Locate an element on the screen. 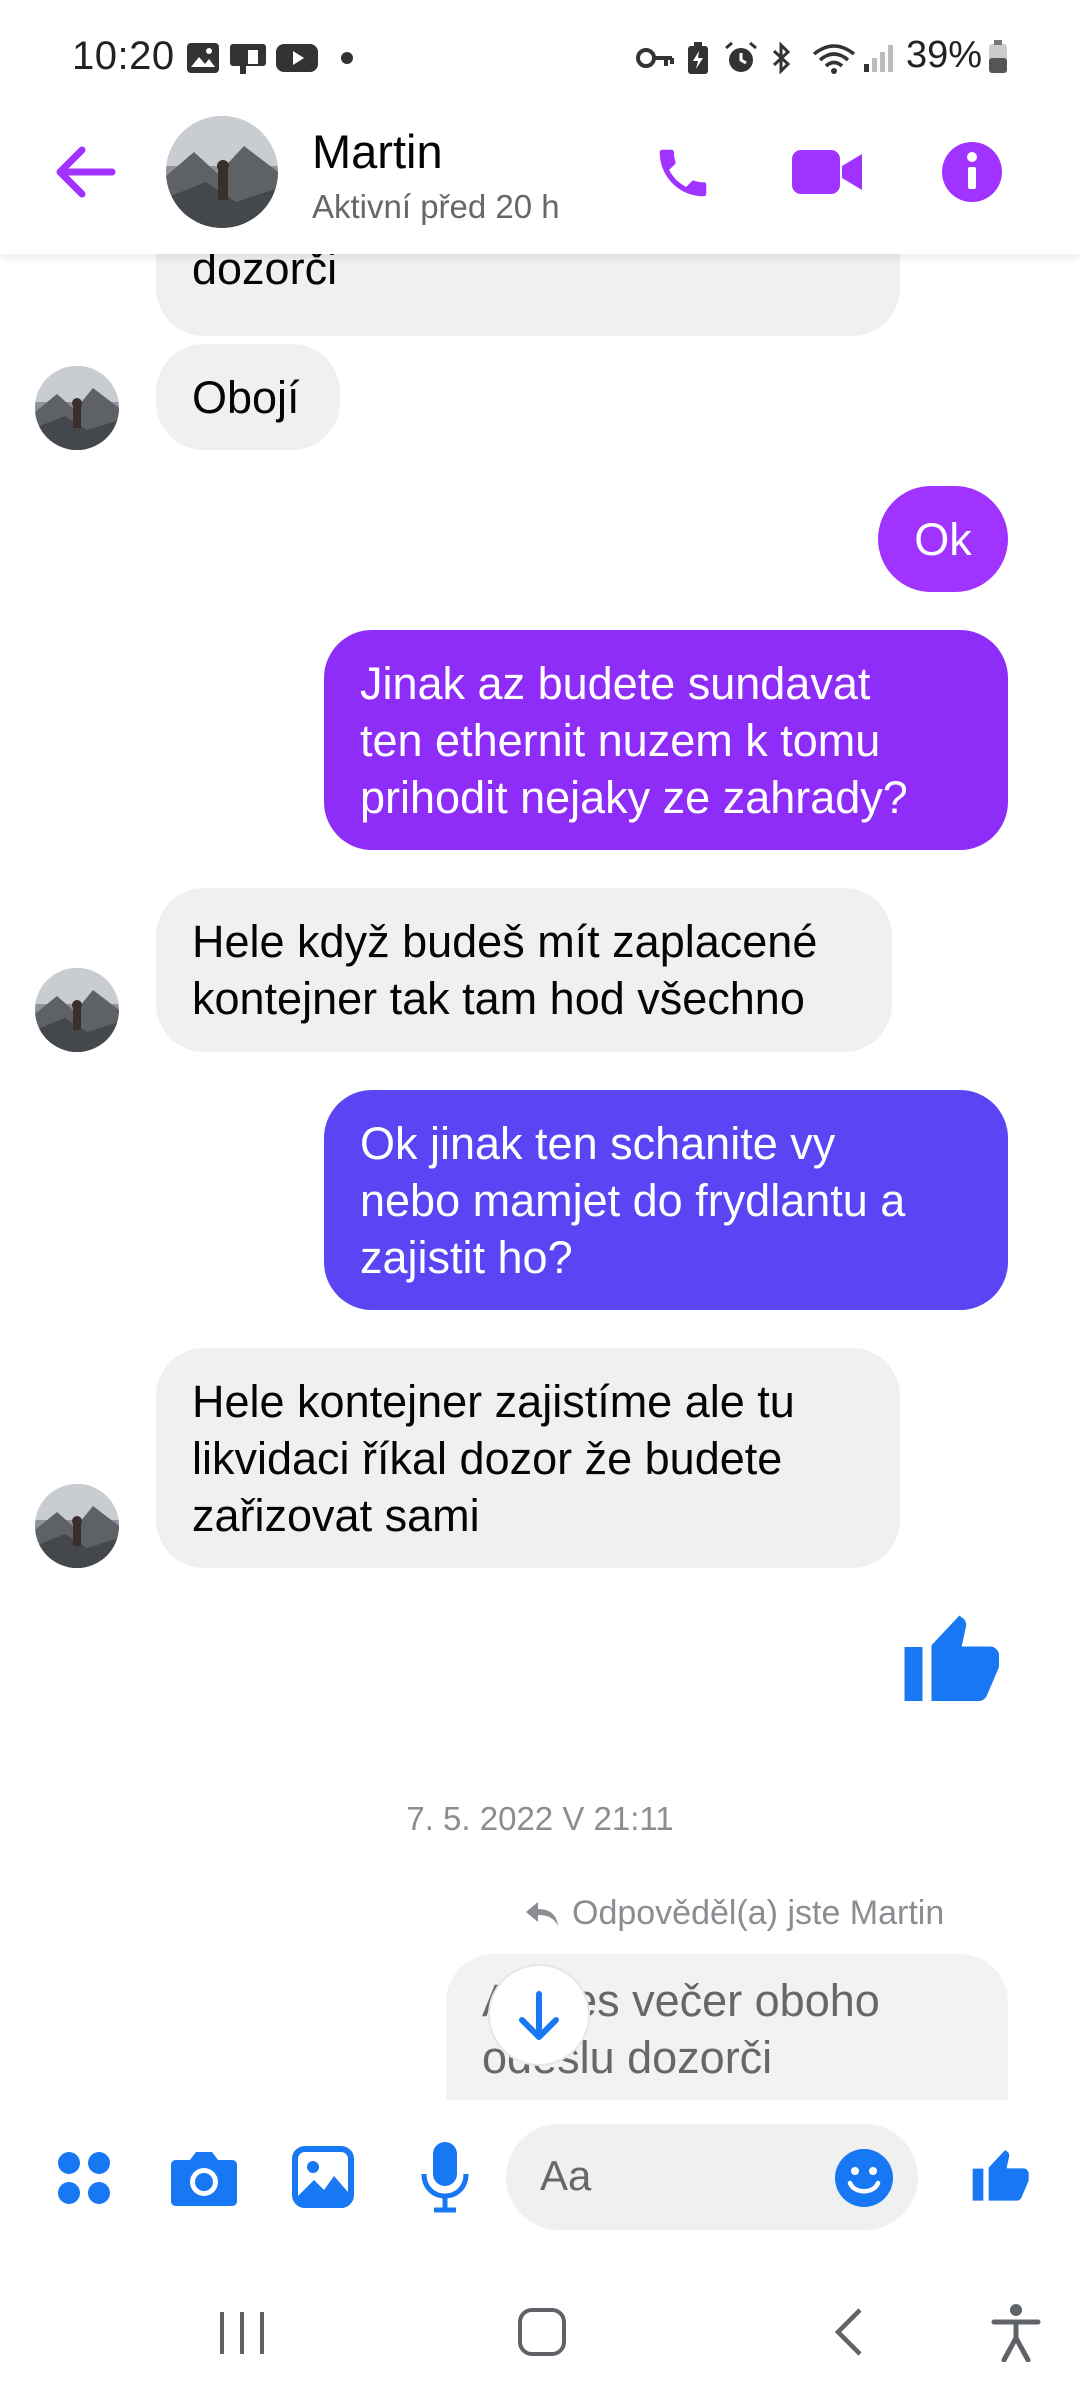  battery-icon is located at coordinates (998, 56).